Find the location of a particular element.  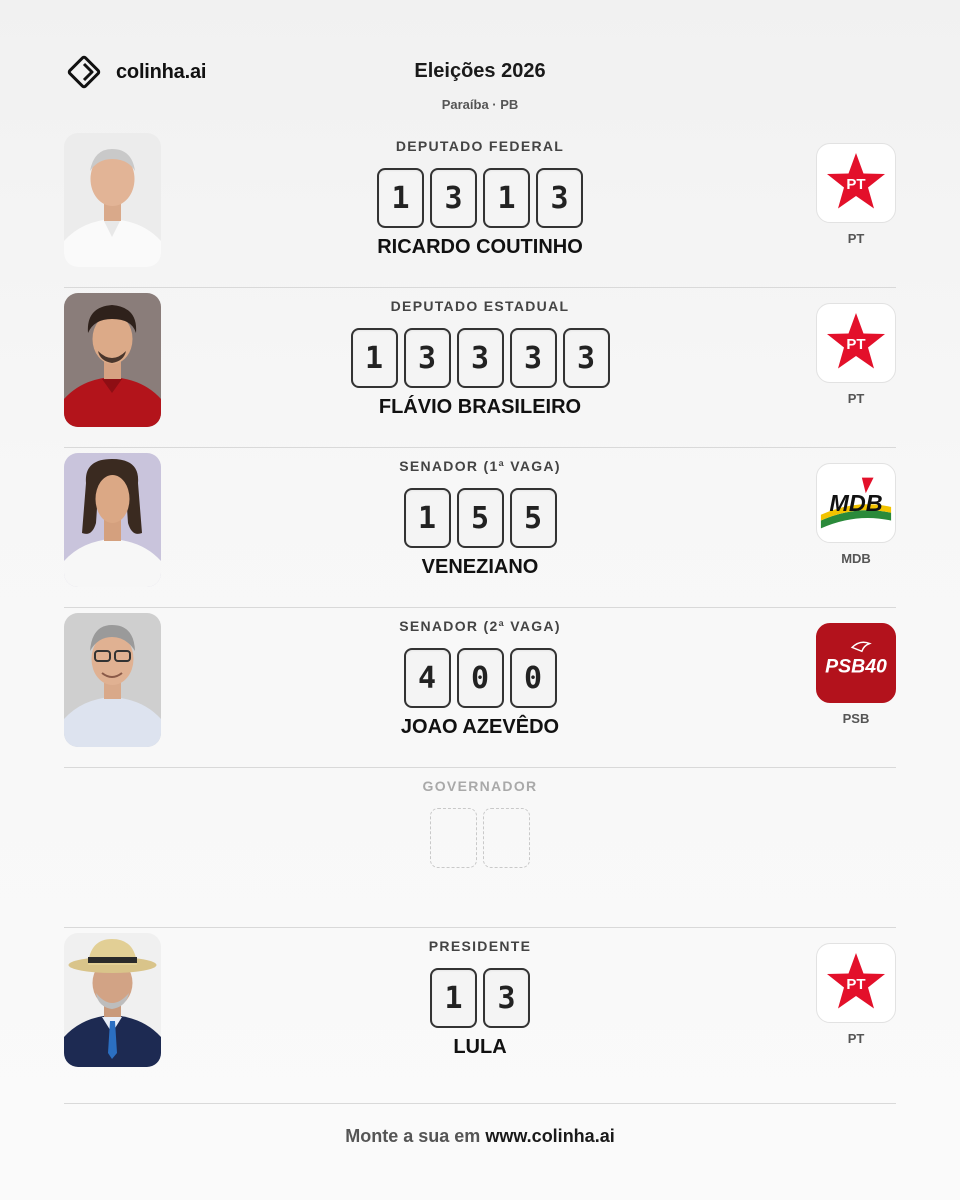

party-badge: PSB40 PSB is located at coordinates (856, 674).